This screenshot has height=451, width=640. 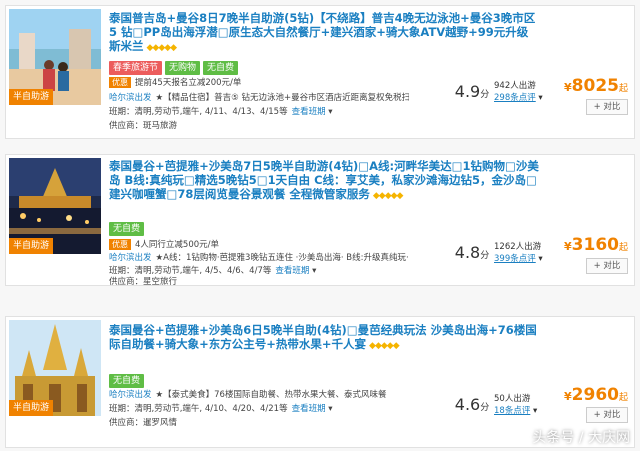 I want to click on price-value: 2960, so click(x=595, y=395).